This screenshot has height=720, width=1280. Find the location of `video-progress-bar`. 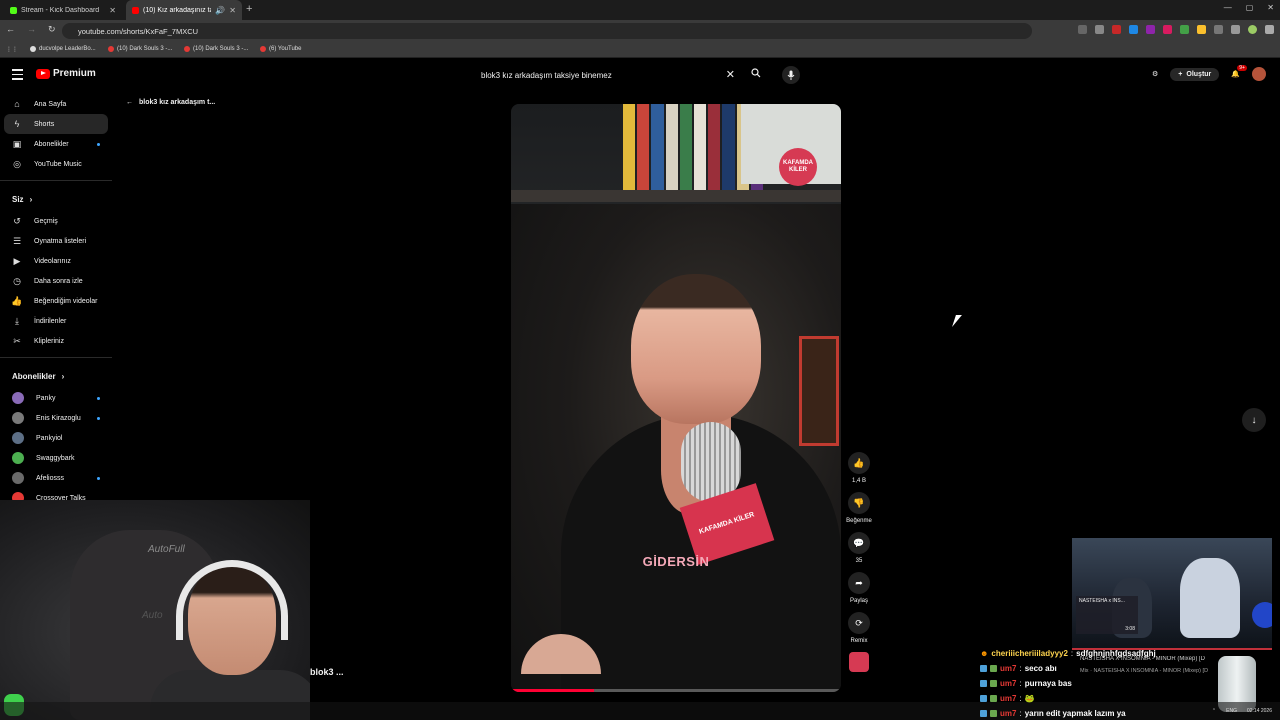

video-progress-bar is located at coordinates (676, 690).